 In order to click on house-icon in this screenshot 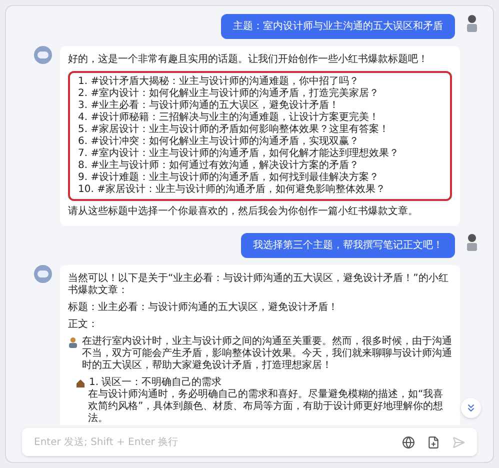, I will do `click(80, 383)`.